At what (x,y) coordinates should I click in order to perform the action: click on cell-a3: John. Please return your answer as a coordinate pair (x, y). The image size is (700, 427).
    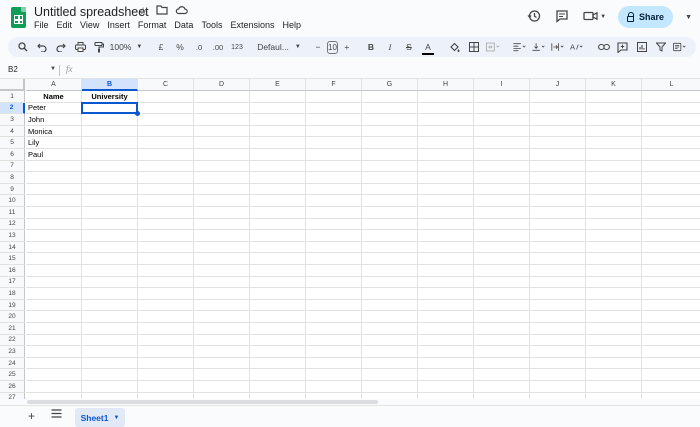
    Looking at the image, I should click on (54, 120).